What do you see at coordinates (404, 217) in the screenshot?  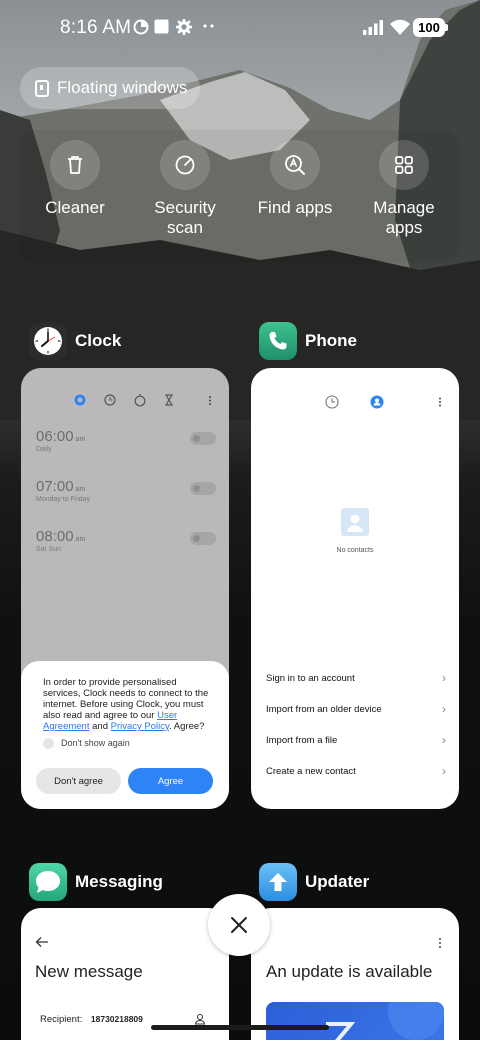 I see `manage-apps-label: Manage apps` at bounding box center [404, 217].